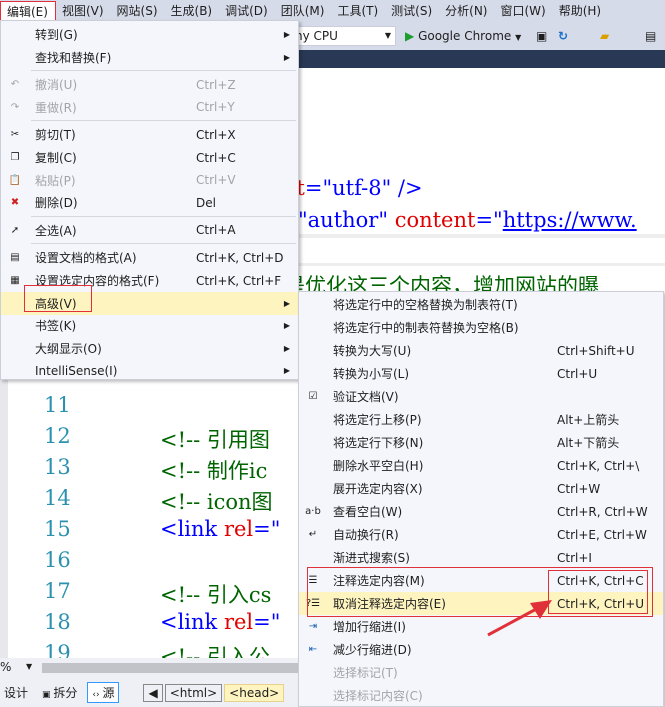  What do you see at coordinates (481, 327) in the screenshot?
I see `menu-item: 将选定行中的制表符替换为空格(B)` at bounding box center [481, 327].